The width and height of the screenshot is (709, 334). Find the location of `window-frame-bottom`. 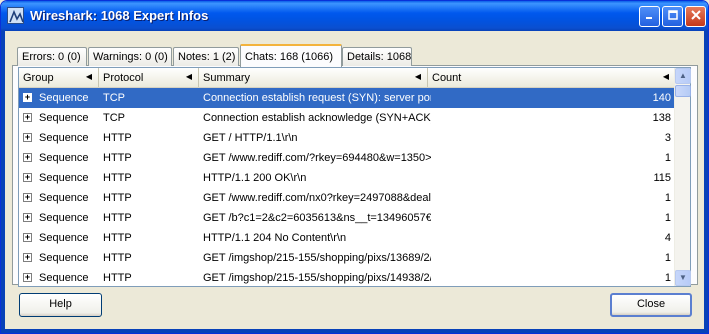

window-frame-bottom is located at coordinates (354, 331).